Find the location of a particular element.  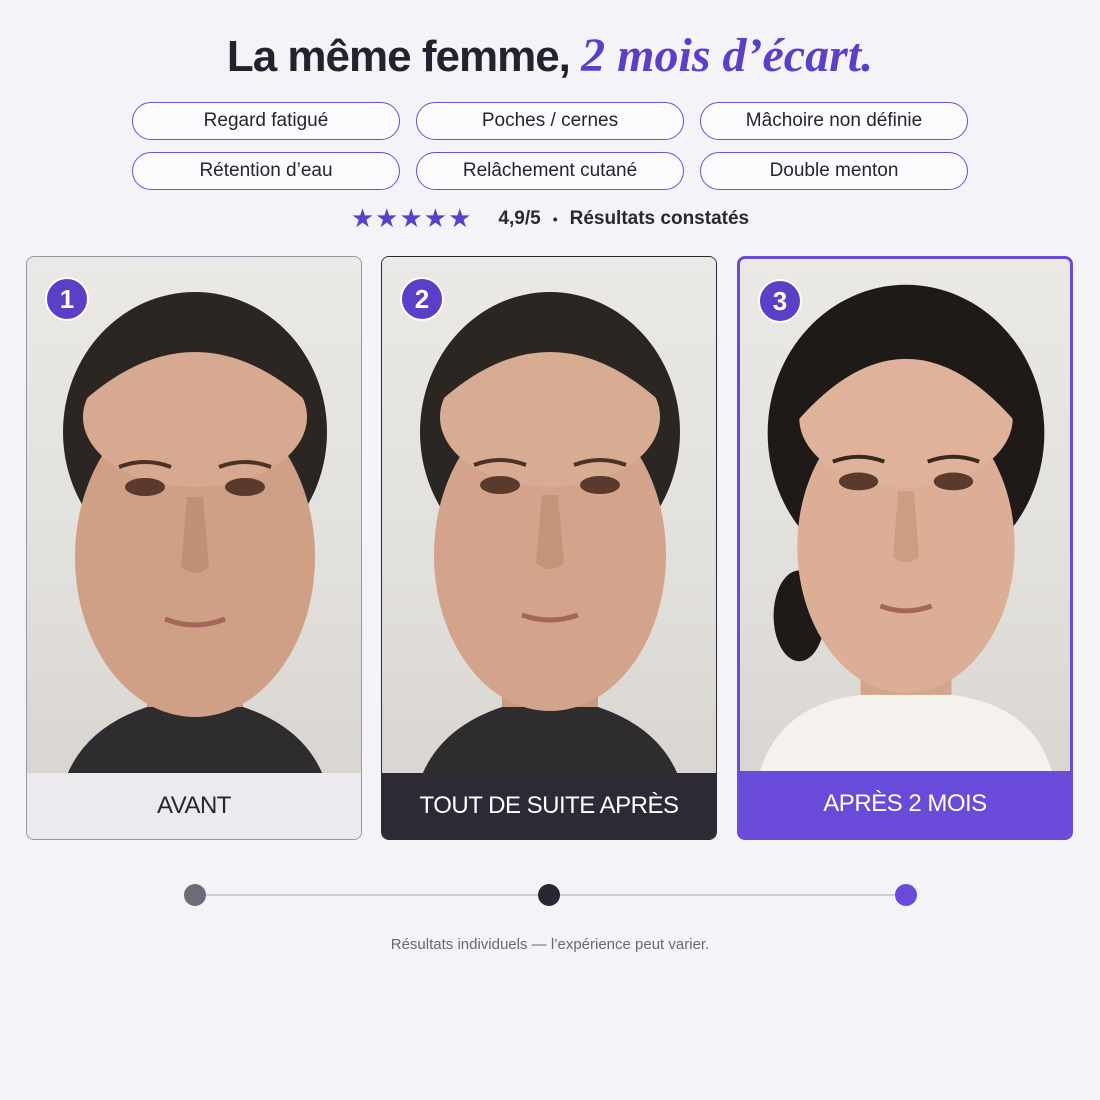

progress-timeline is located at coordinates (550, 895).